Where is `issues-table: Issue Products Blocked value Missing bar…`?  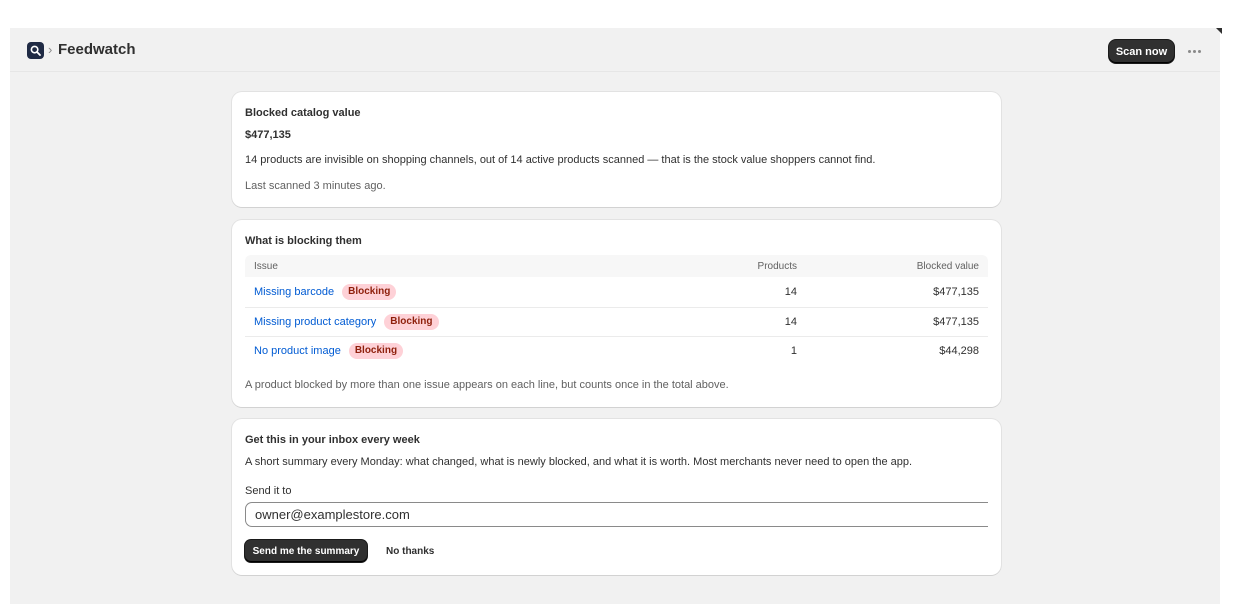
issues-table: Issue Products Blocked value Missing bar… is located at coordinates (616, 310).